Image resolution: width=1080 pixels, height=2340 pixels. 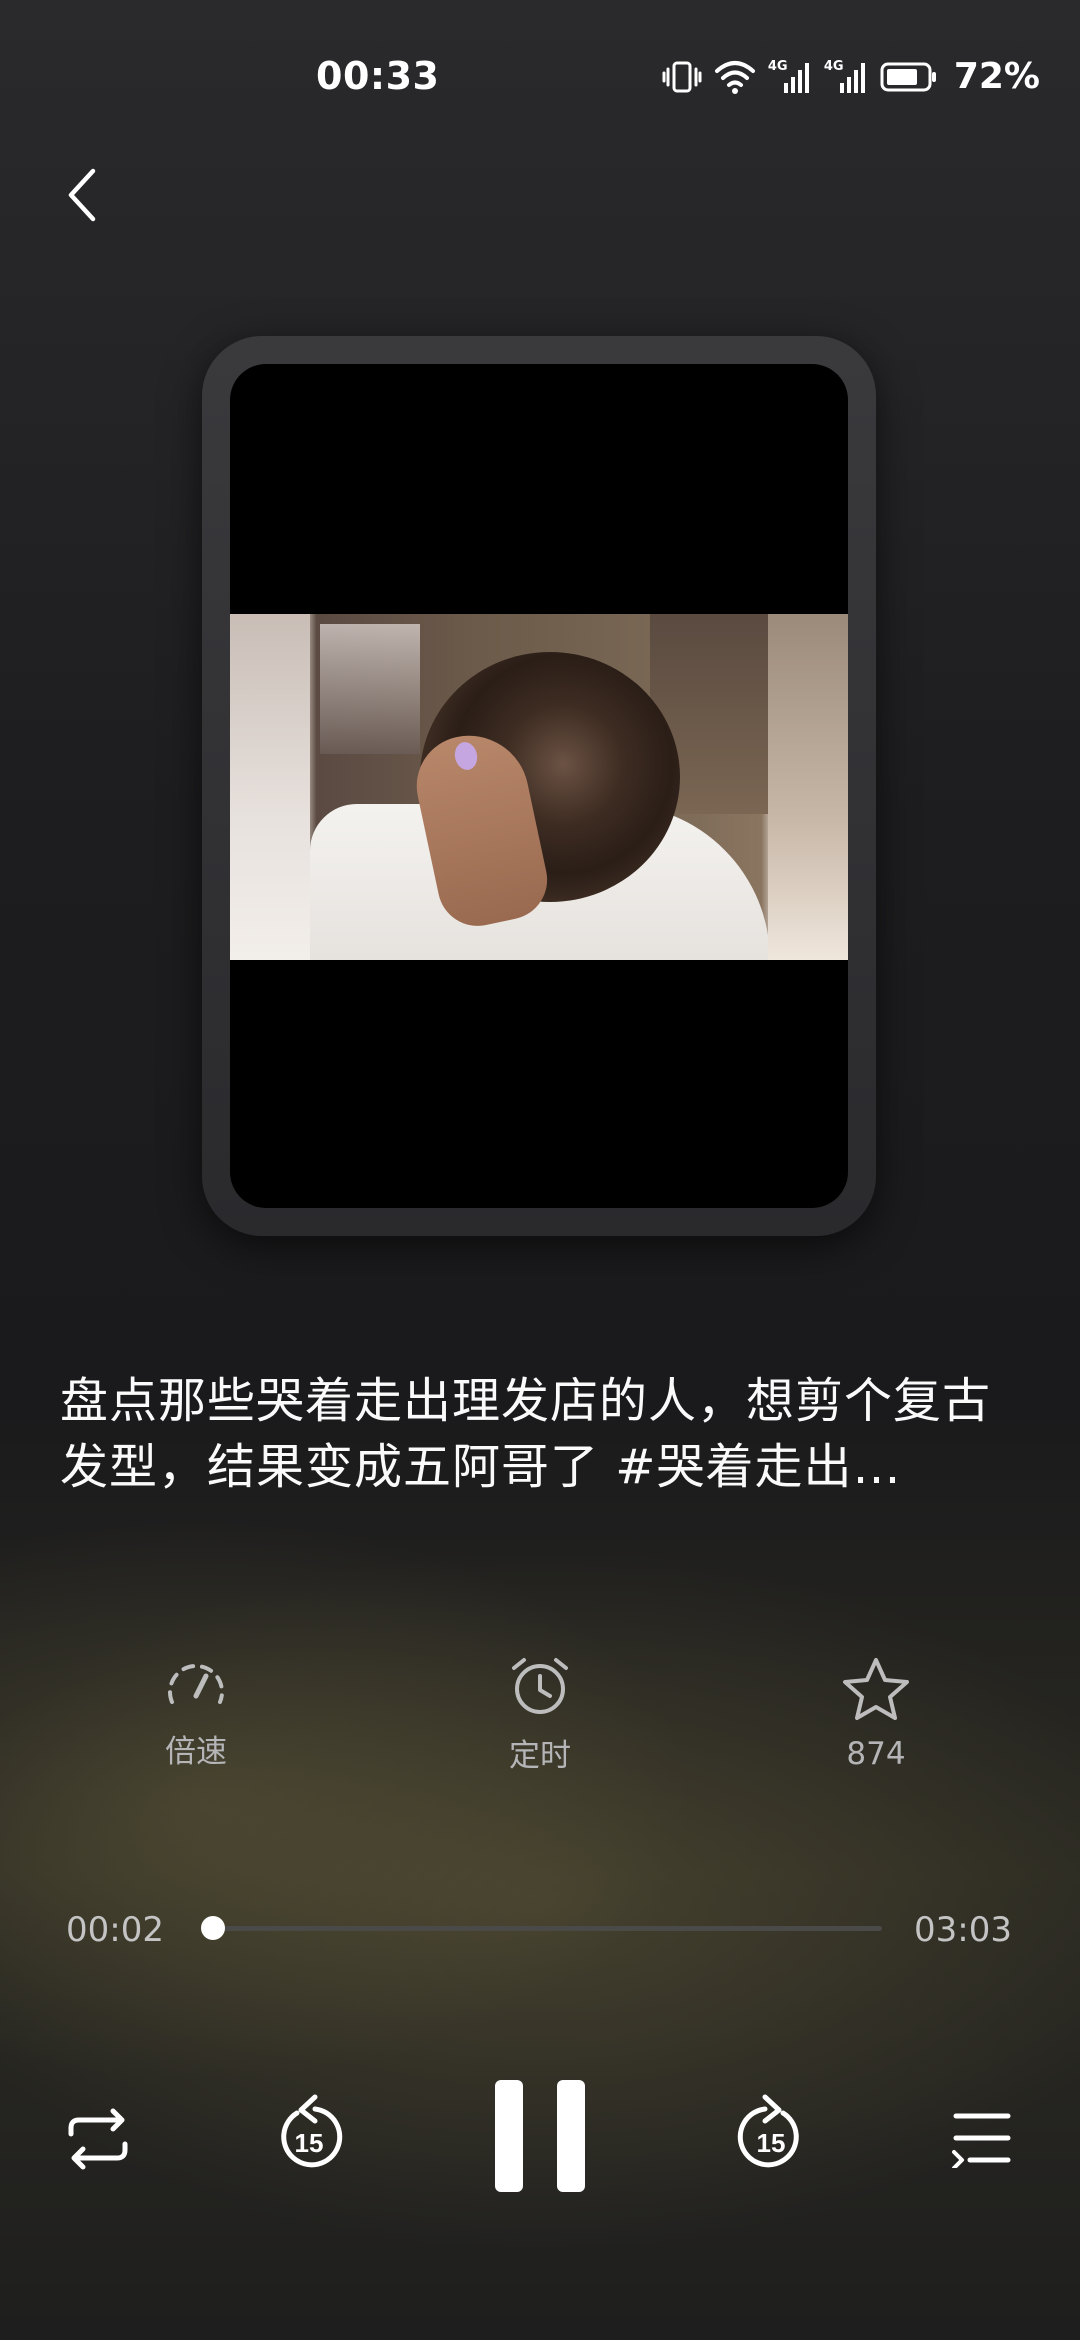 I want to click on battery-percent: 72%, so click(x=996, y=76).